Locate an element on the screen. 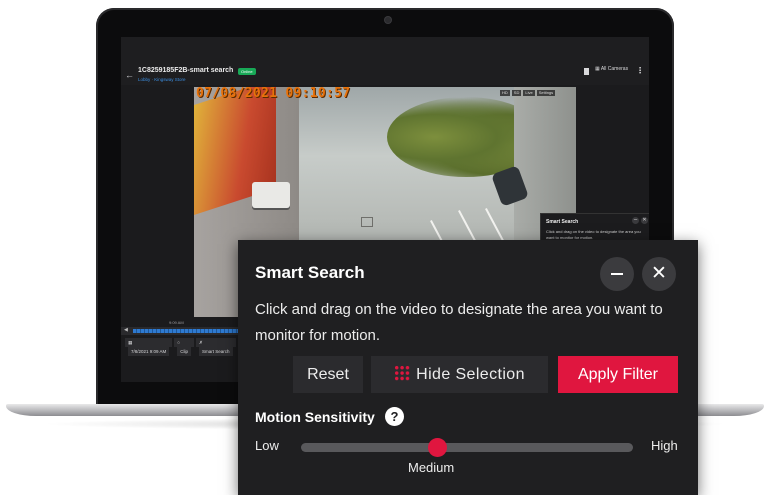 The width and height of the screenshot is (769, 495). timeline-smart-search-button: ✗ Smart Search is located at coordinates (216, 347).